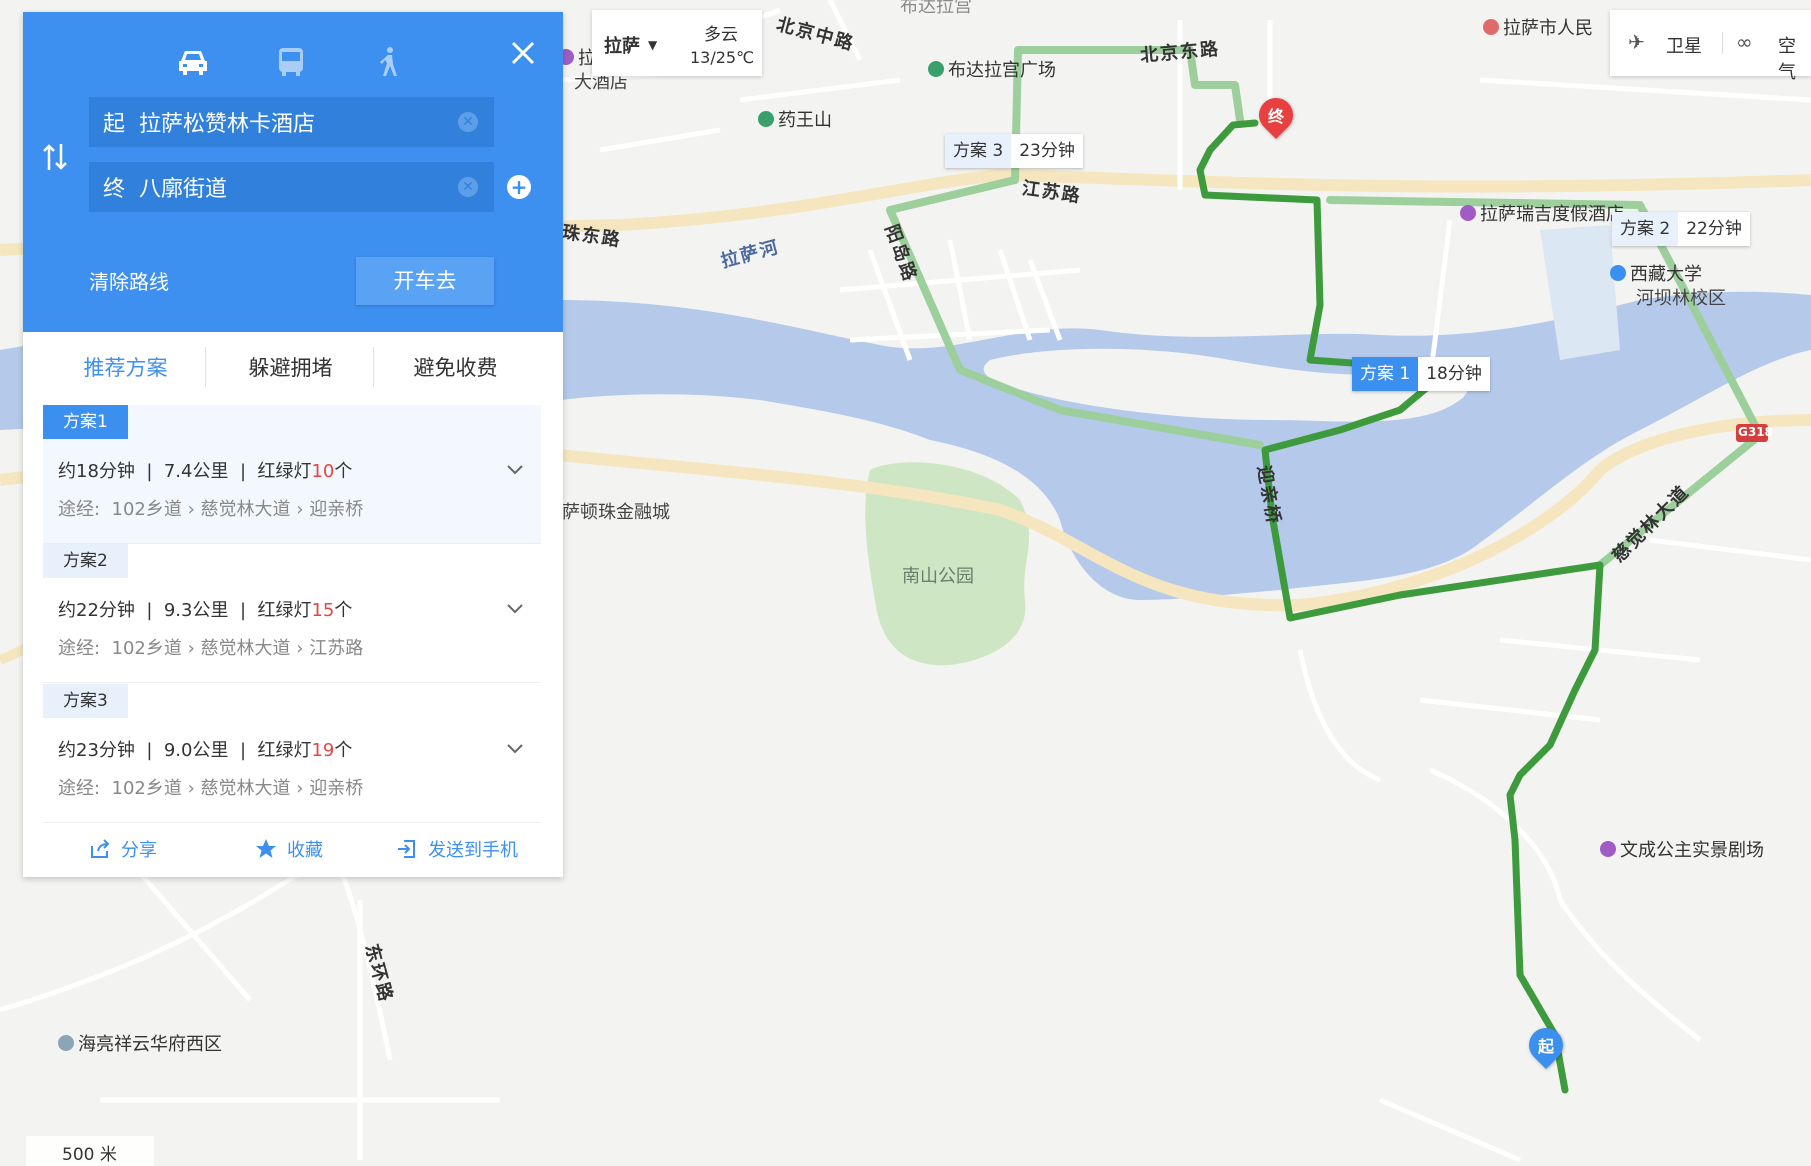  Describe the element at coordinates (1744, 42) in the screenshot. I see `air-icon: ∞` at that location.